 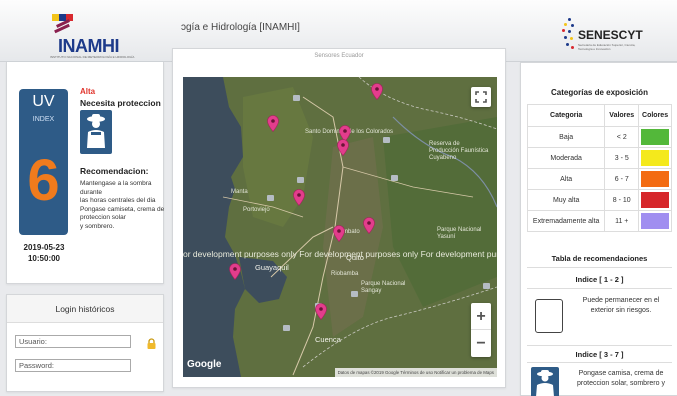 What do you see at coordinates (622, 115) in the screenshot?
I see `column-header-values: Valores` at bounding box center [622, 115].